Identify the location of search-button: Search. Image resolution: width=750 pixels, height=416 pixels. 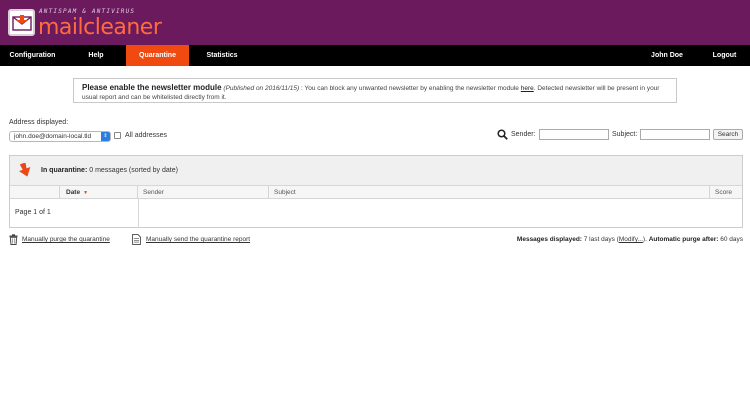
(728, 134).